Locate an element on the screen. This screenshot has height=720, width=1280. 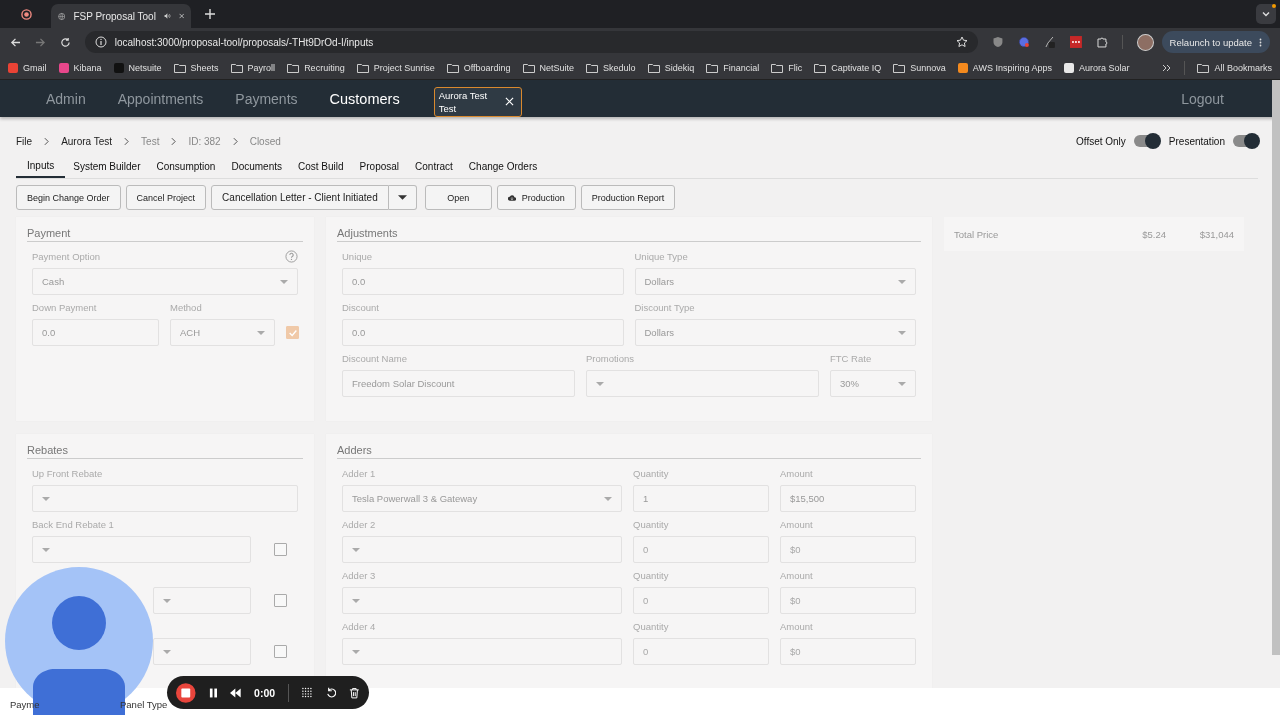
bookmark: Offboarding is located at coordinates (478, 67).